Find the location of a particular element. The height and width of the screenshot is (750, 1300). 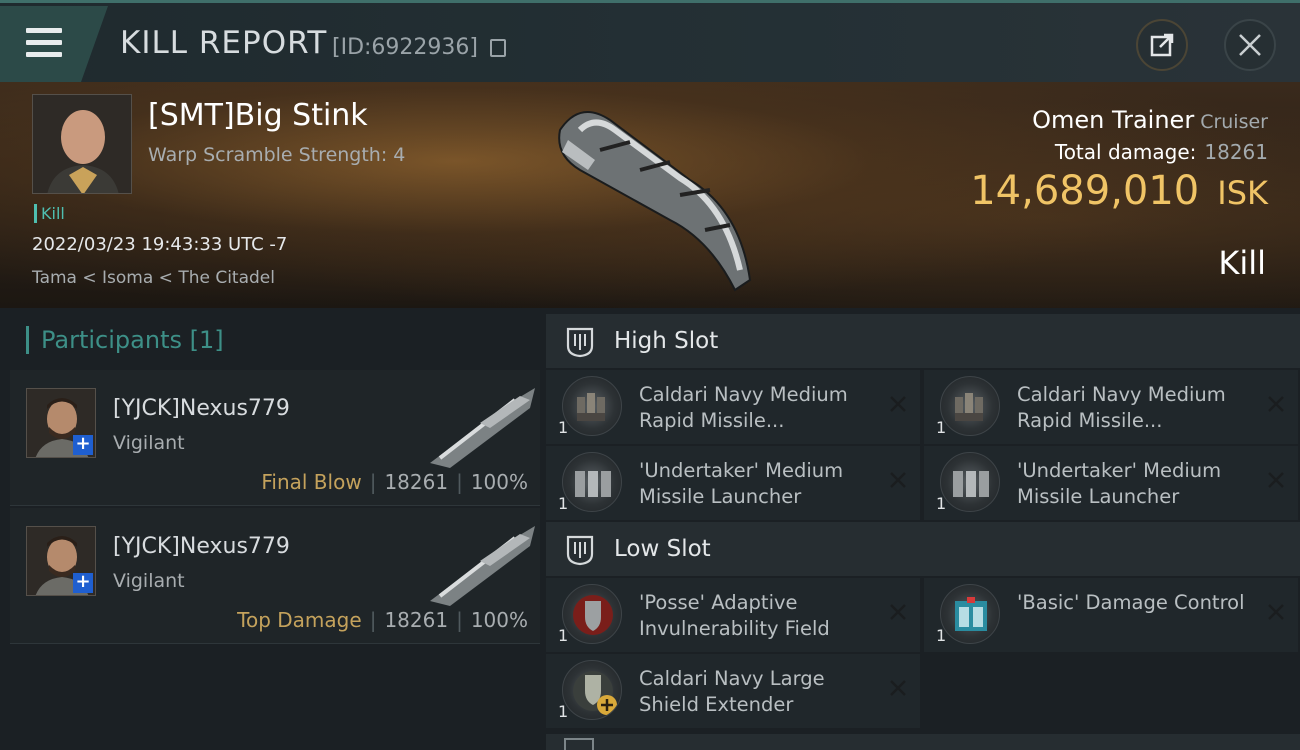

isk-value: 14,689,010 is located at coordinates (1085, 191).